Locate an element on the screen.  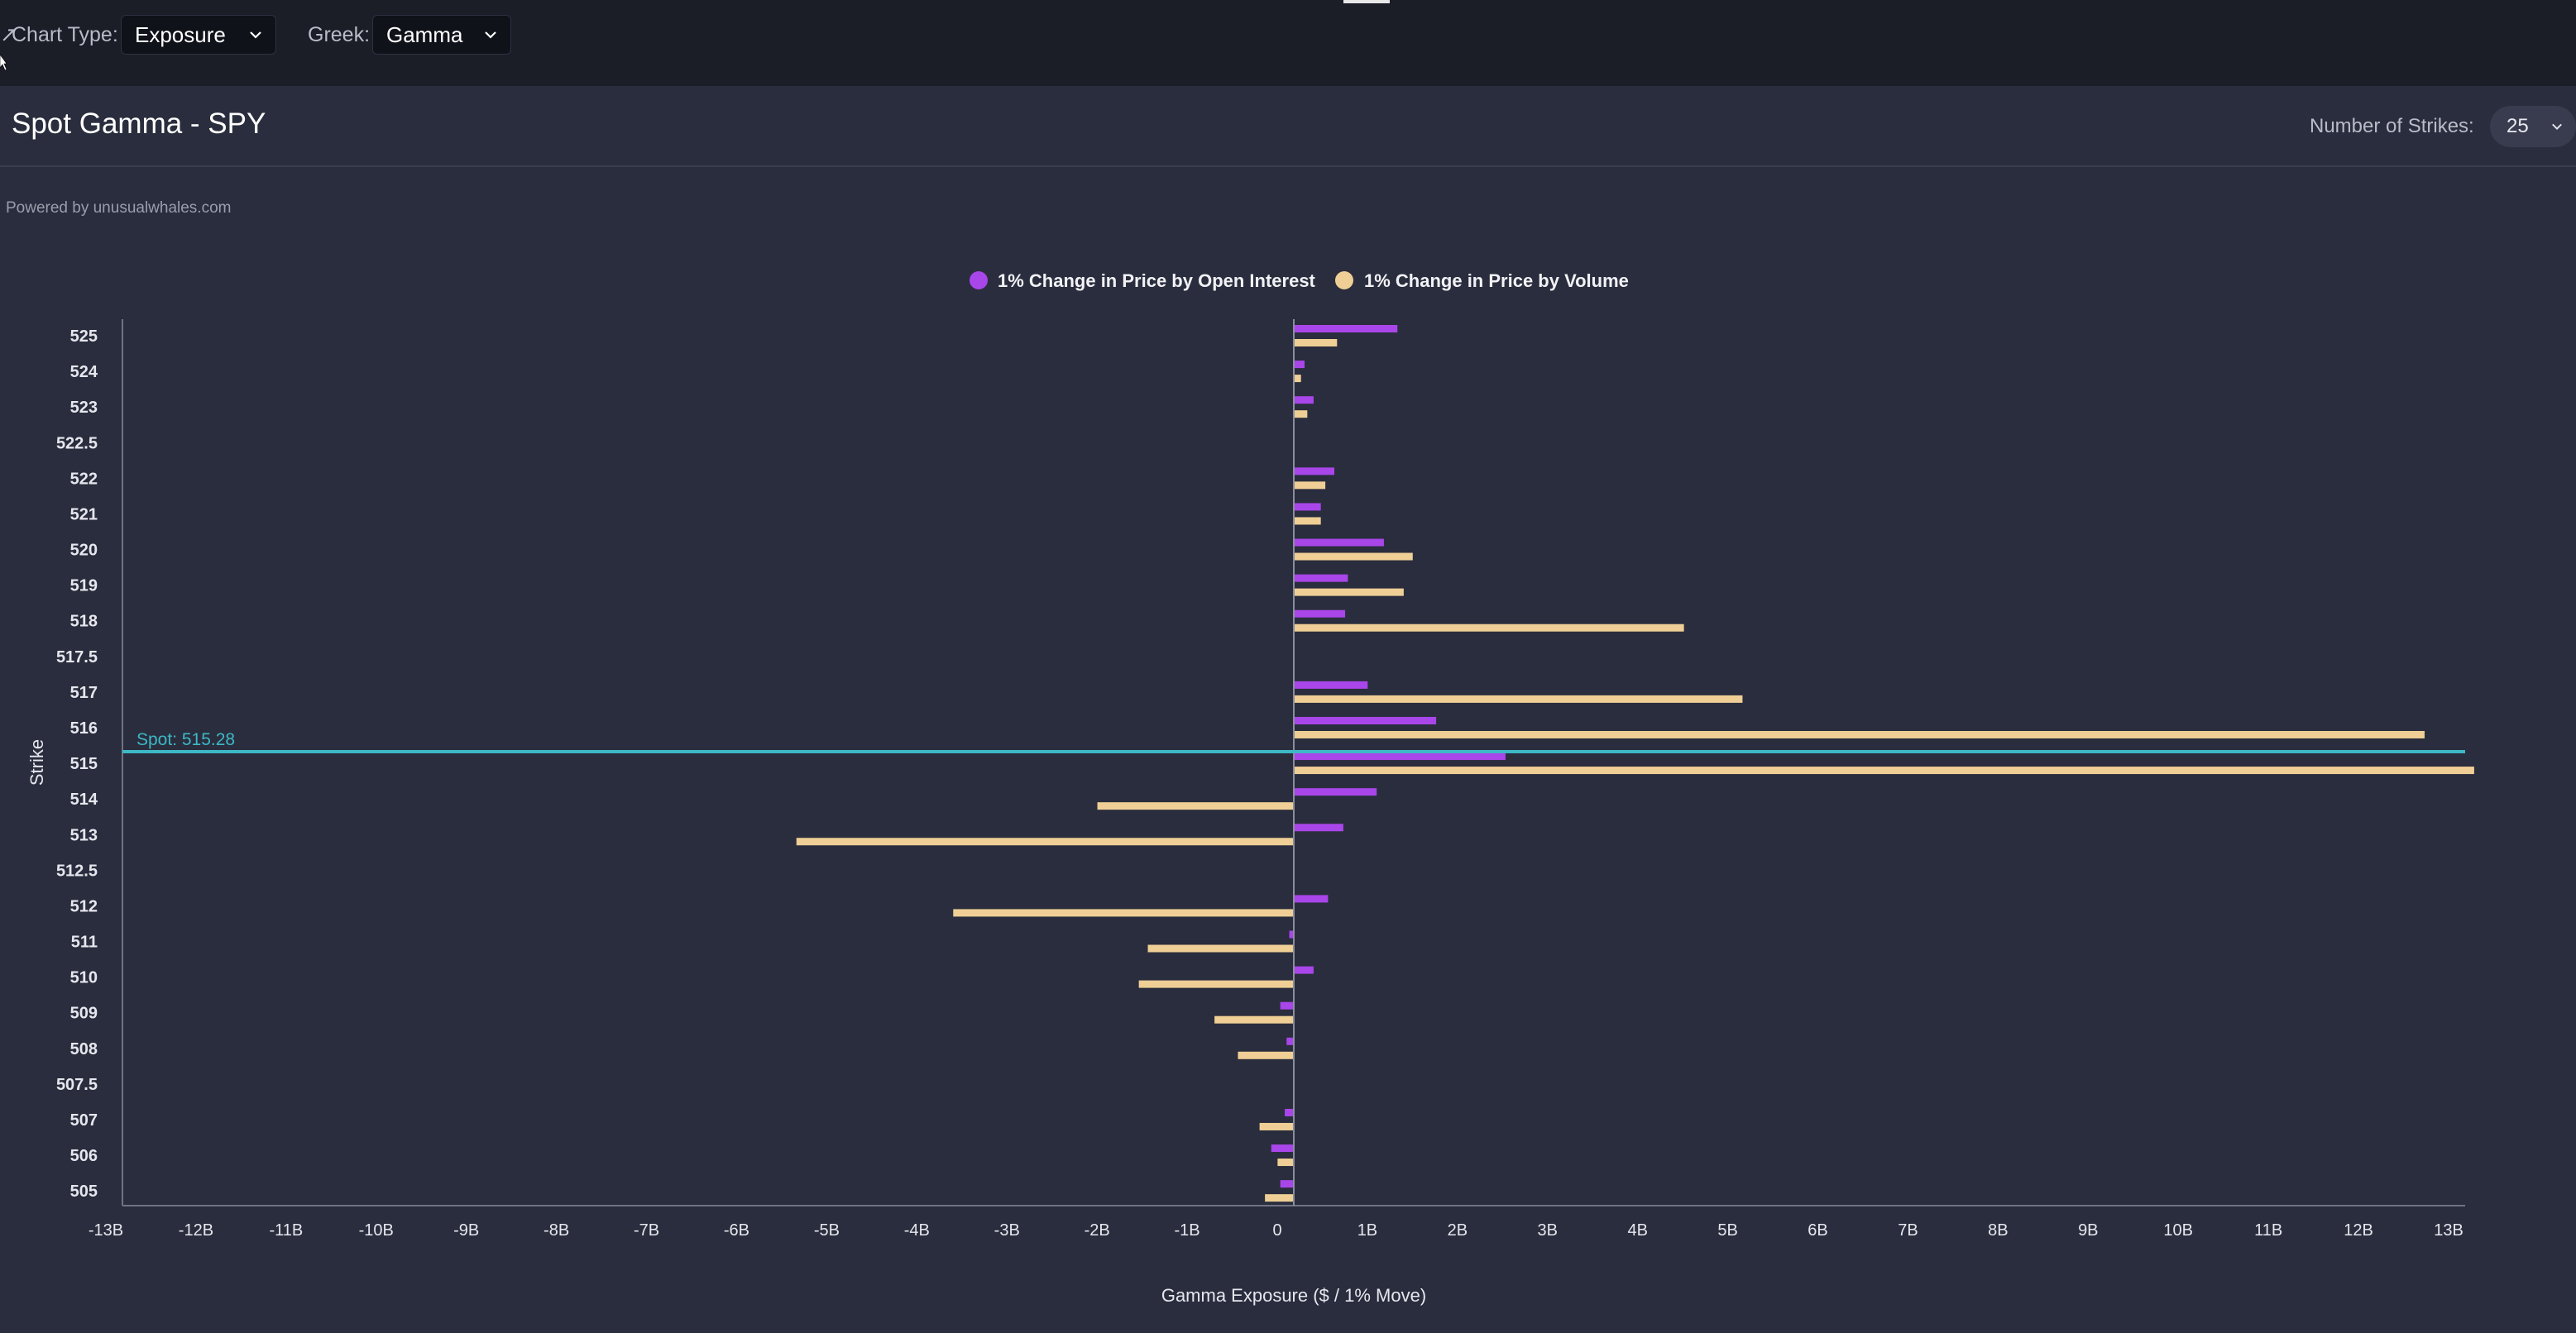
x-tick-label: -1B is located at coordinates (1187, 1230).